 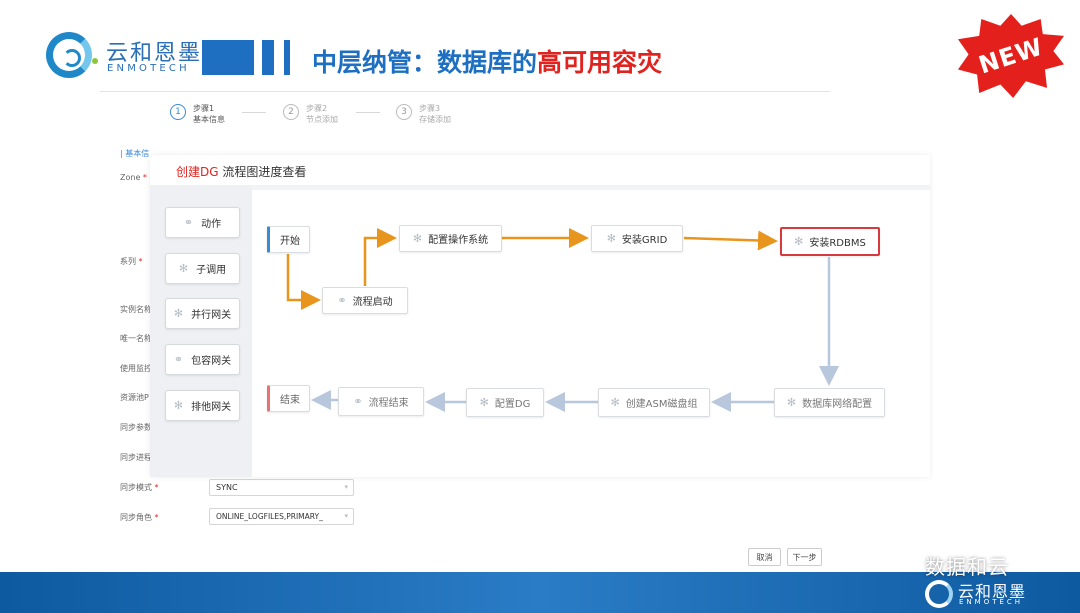 What do you see at coordinates (135, 153) in the screenshot?
I see `form-section-header: | 基本信` at bounding box center [135, 153].